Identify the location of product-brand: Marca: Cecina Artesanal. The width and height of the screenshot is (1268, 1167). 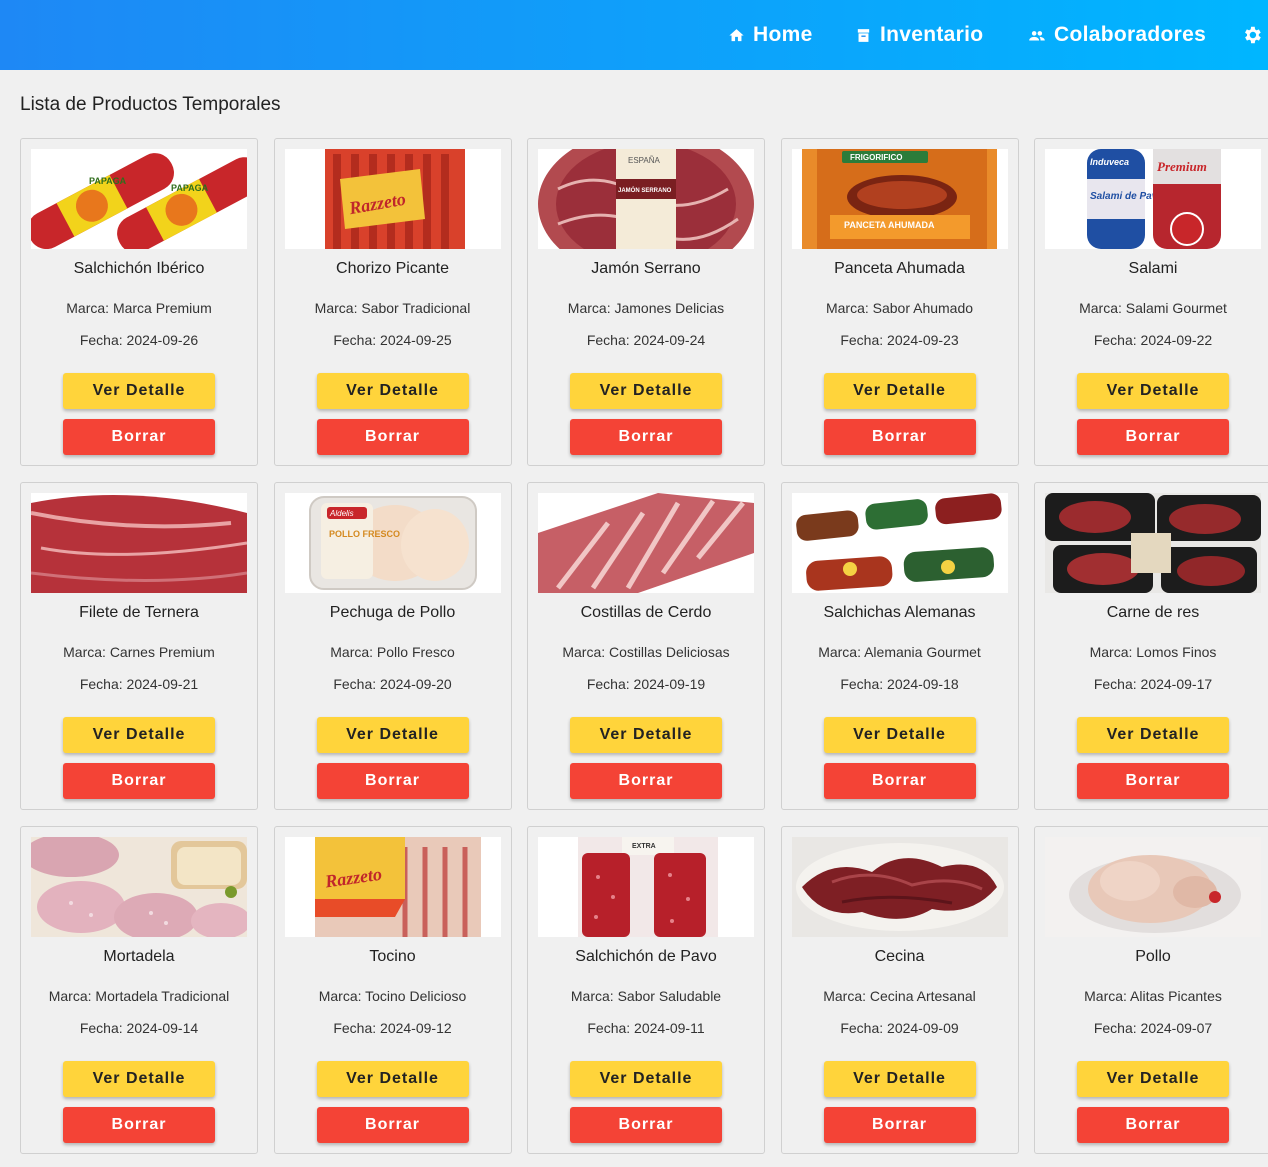
(899, 996).